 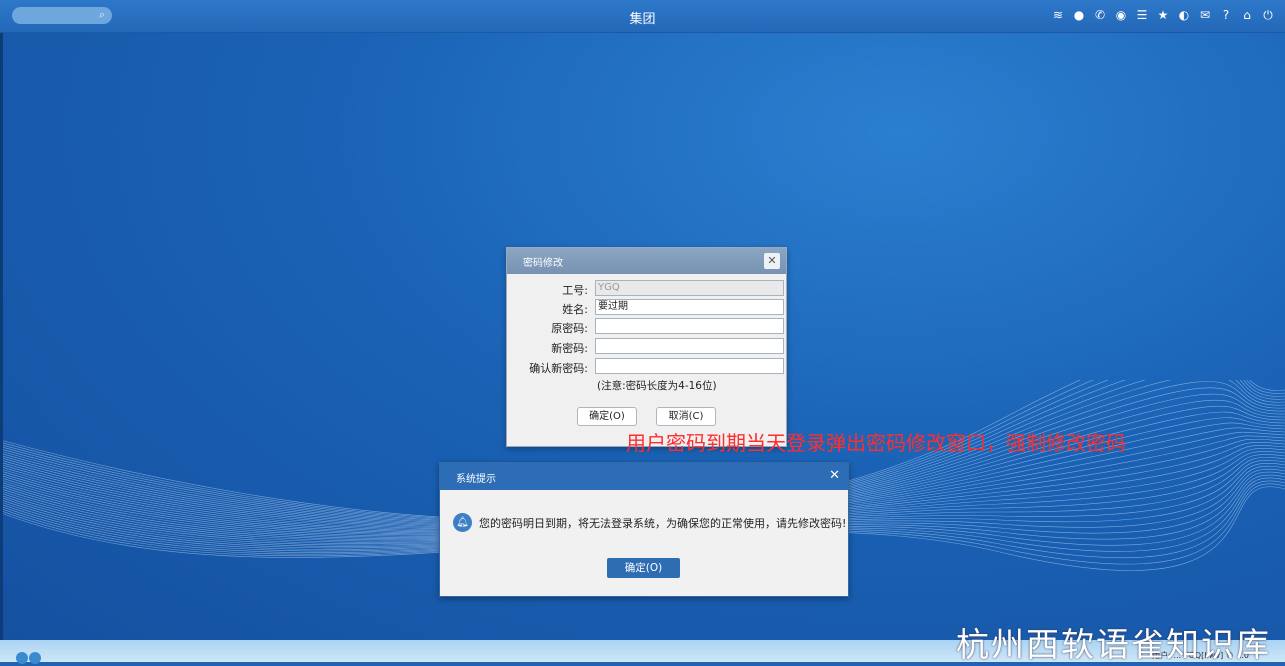 What do you see at coordinates (1, 335) in the screenshot?
I see `left-edge` at bounding box center [1, 335].